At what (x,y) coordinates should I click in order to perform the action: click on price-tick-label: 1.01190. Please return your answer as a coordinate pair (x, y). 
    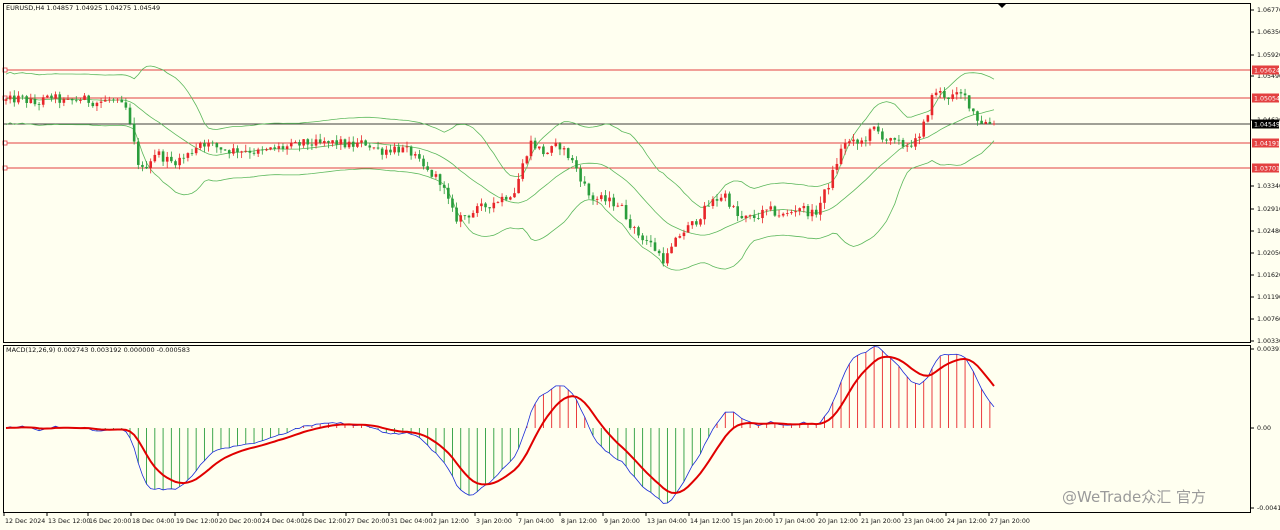
    Looking at the image, I should click on (1268, 297).